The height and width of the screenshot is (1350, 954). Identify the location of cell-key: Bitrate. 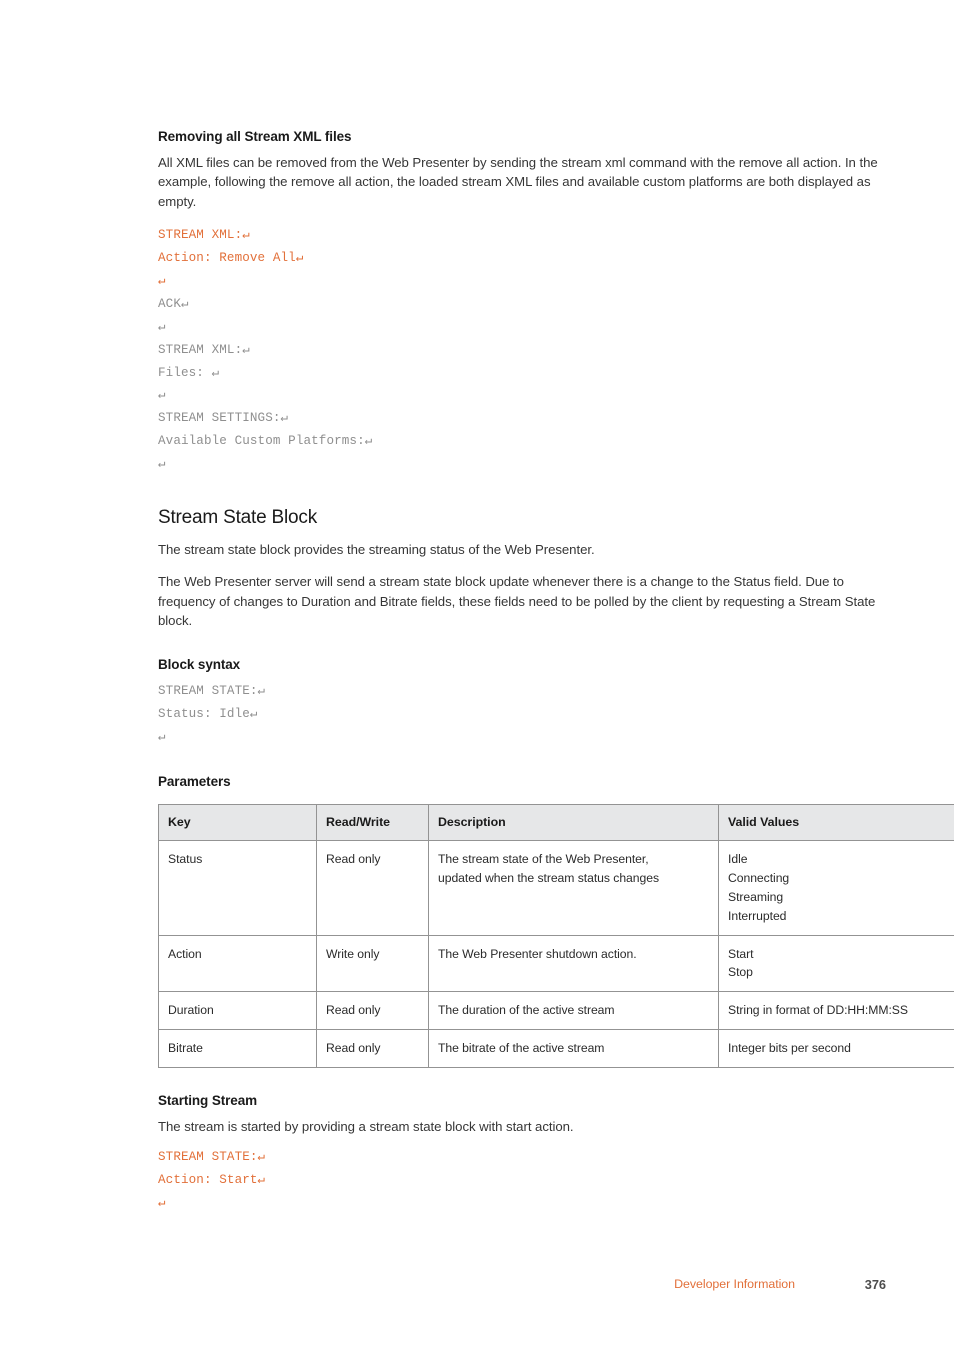
(237, 1049).